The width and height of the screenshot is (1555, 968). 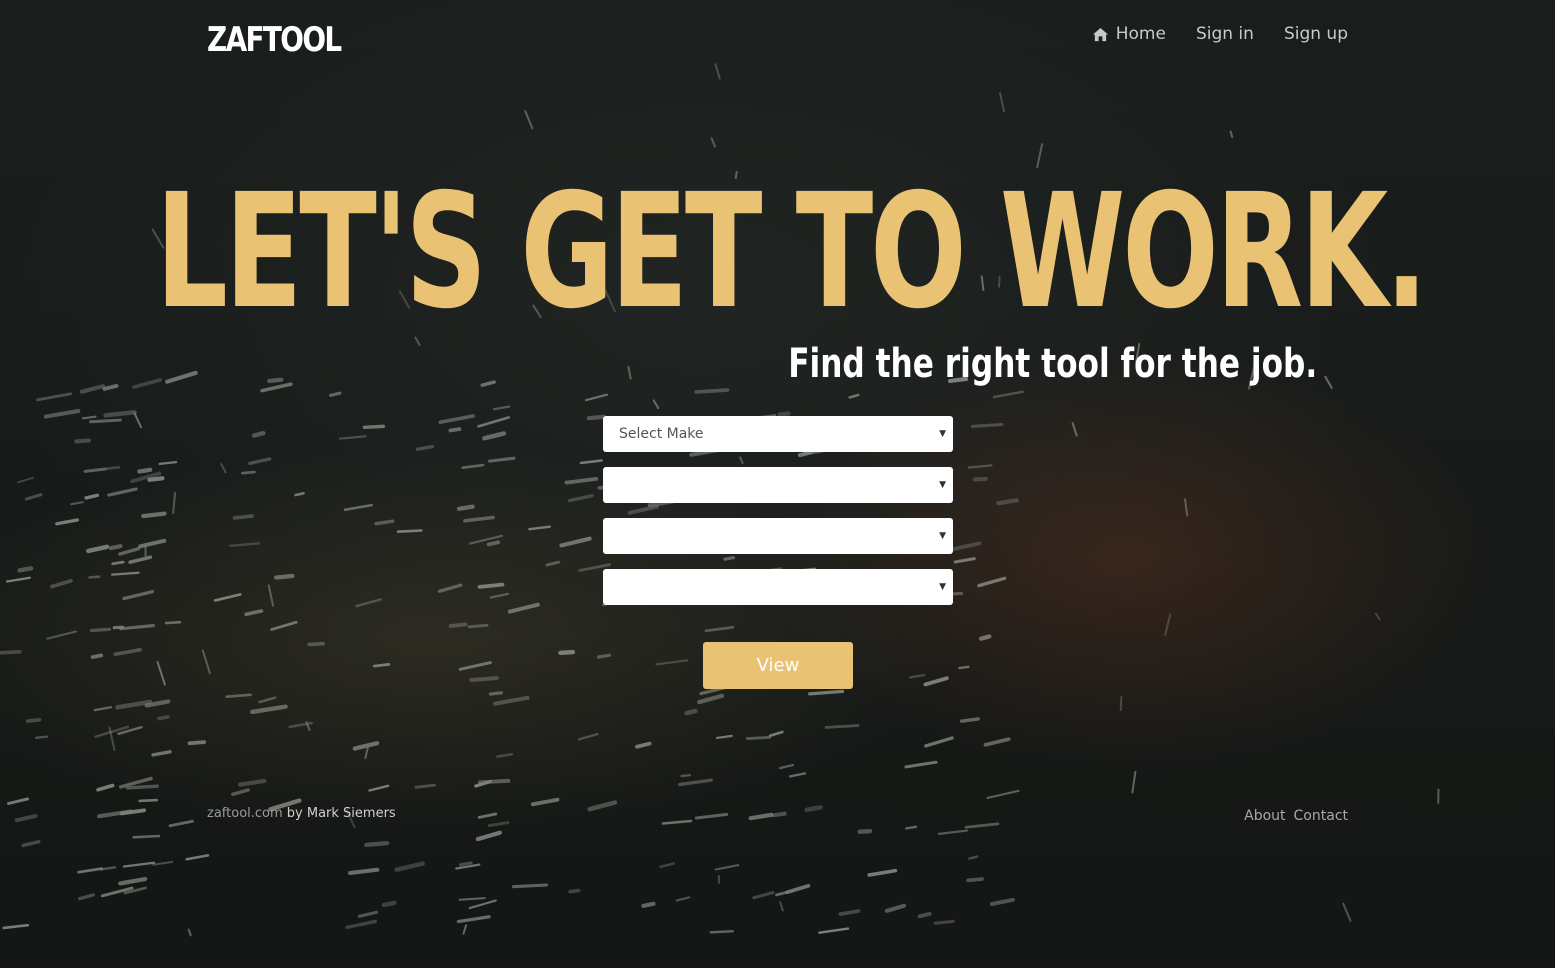 I want to click on nav-signin-link: Sign in, so click(x=1225, y=34).